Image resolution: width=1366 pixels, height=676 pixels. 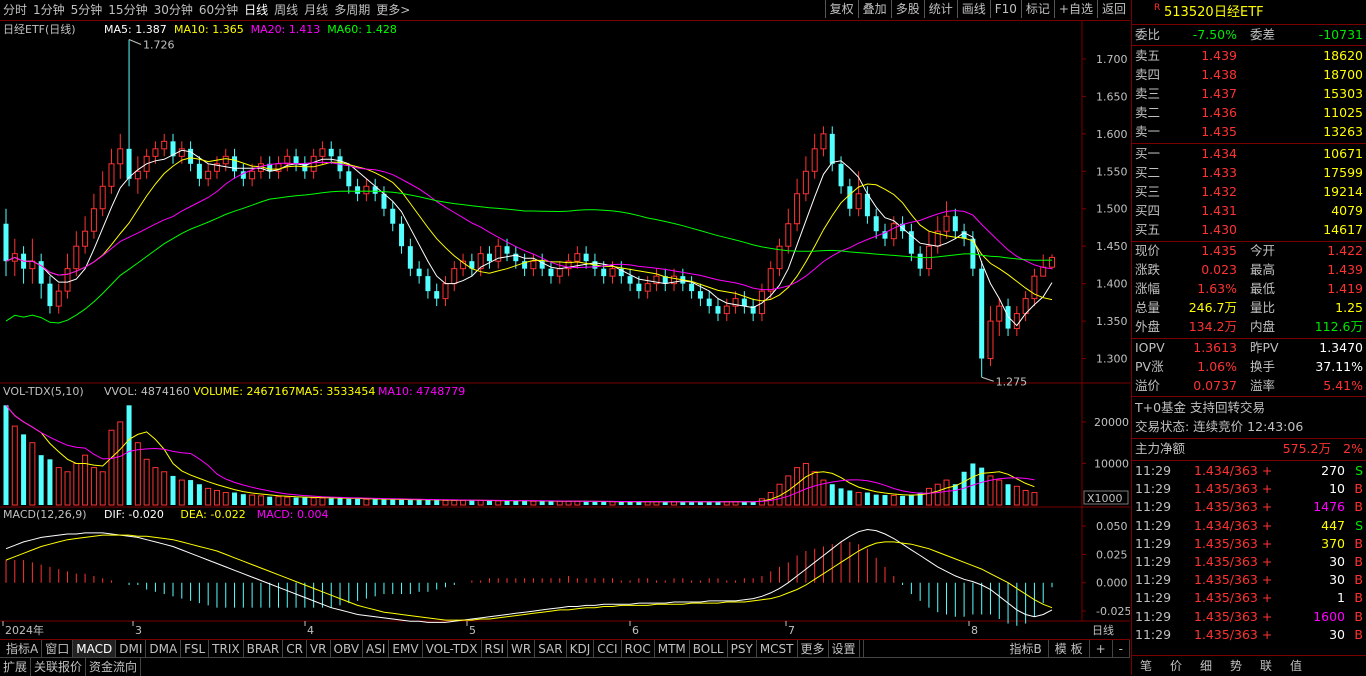 I want to click on period-tab-8: 月线, so click(x=316, y=10).